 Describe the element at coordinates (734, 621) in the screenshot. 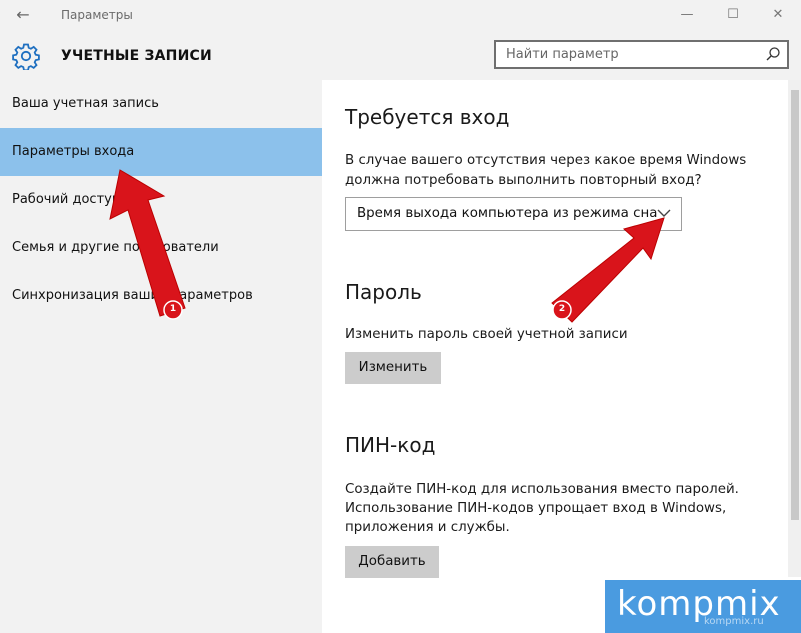

I see `watermark-small-text: kompmix.ru` at that location.